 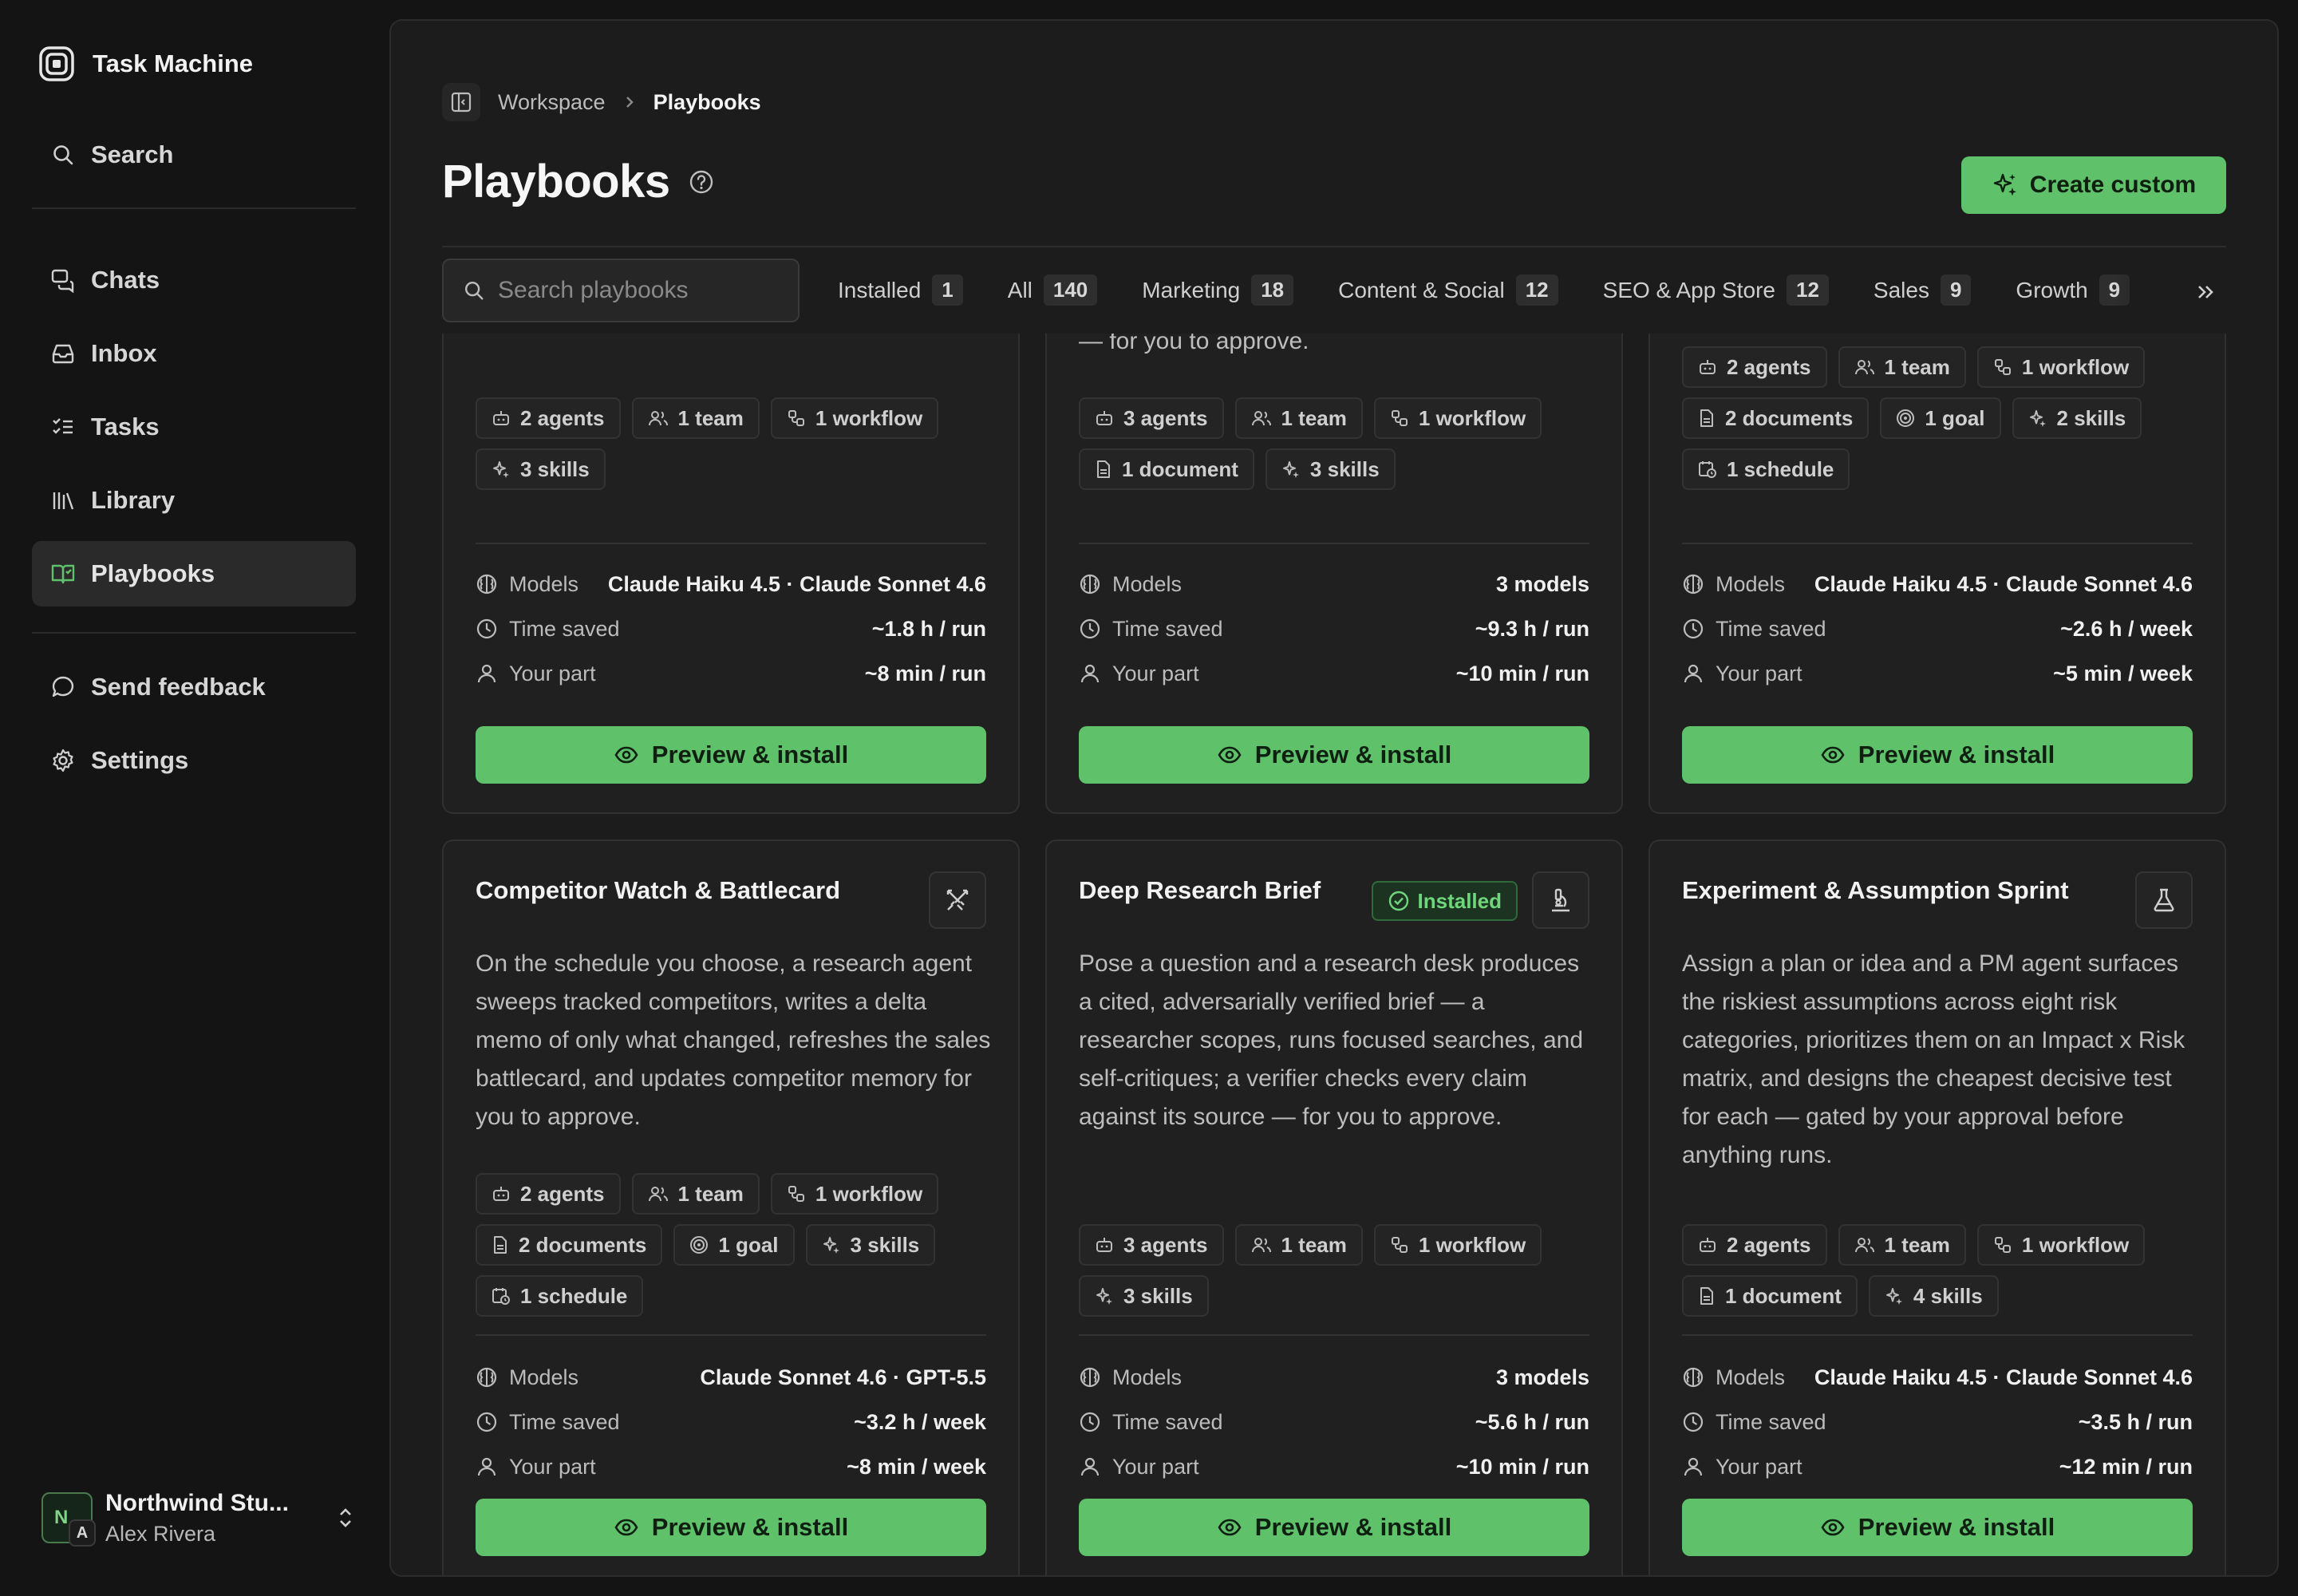 What do you see at coordinates (2094, 185) in the screenshot?
I see `create-custom-button: Create custom` at bounding box center [2094, 185].